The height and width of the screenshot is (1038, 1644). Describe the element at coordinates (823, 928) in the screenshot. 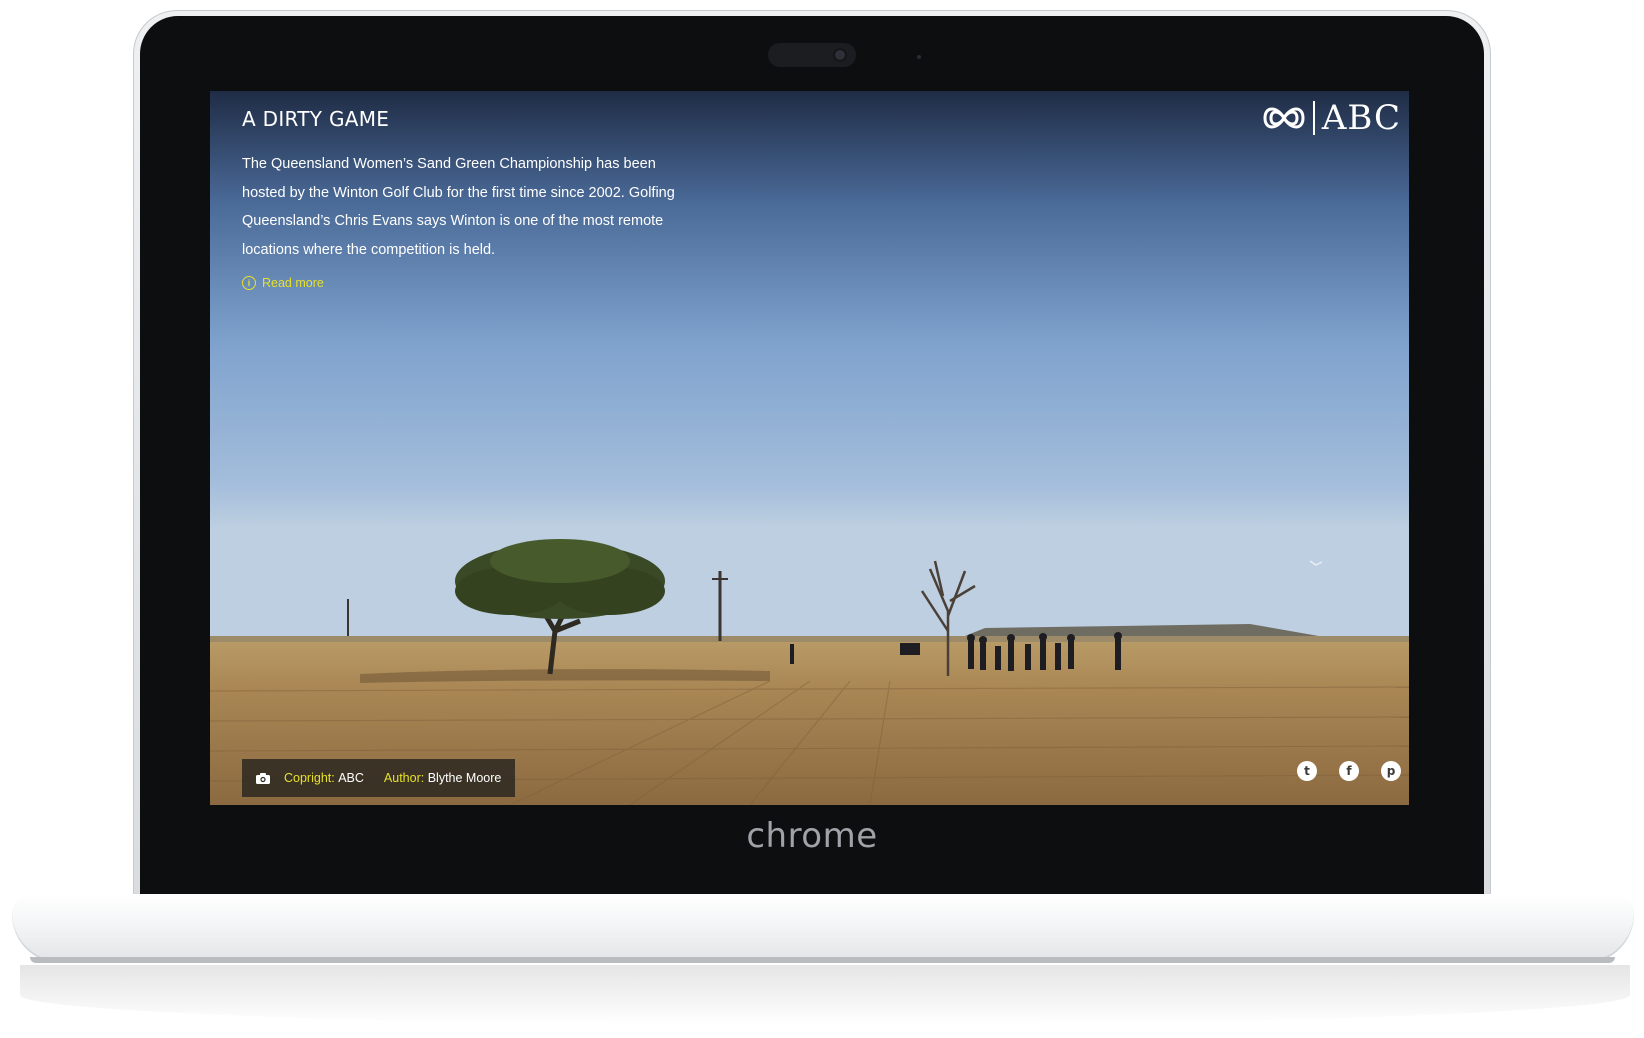

I see `laptop-base` at that location.